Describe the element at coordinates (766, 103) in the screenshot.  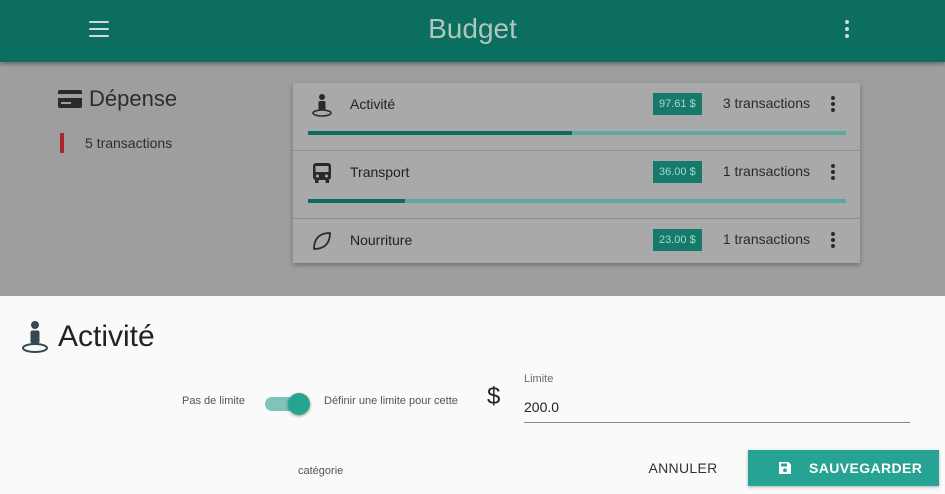
I see `transaction-count: 3 transactions` at that location.